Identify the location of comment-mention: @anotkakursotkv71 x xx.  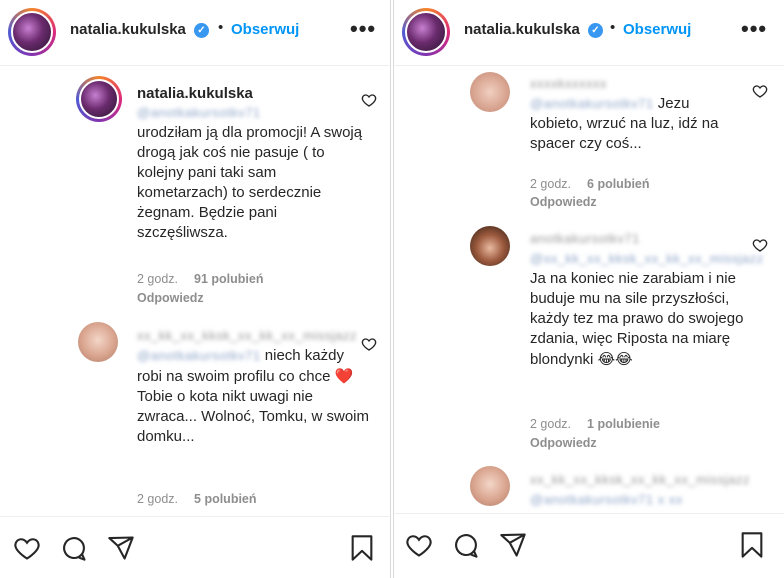
(606, 500).